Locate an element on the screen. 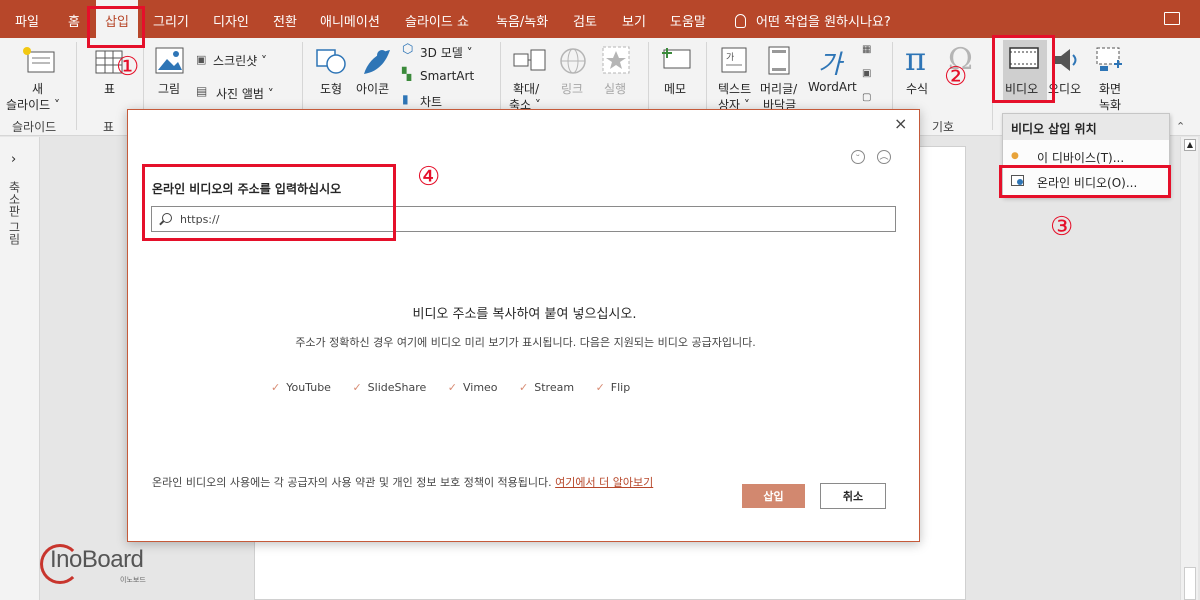 The height and width of the screenshot is (600, 1200). tab-help: 도움말 is located at coordinates (688, 20).